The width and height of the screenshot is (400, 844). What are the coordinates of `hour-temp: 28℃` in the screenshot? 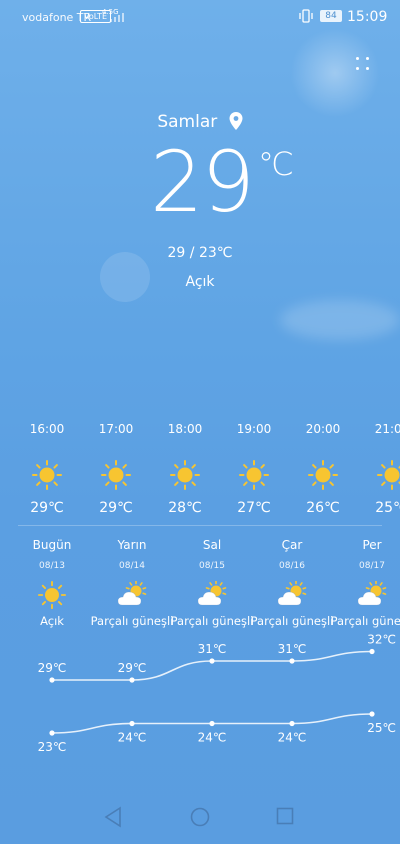 It's located at (185, 508).